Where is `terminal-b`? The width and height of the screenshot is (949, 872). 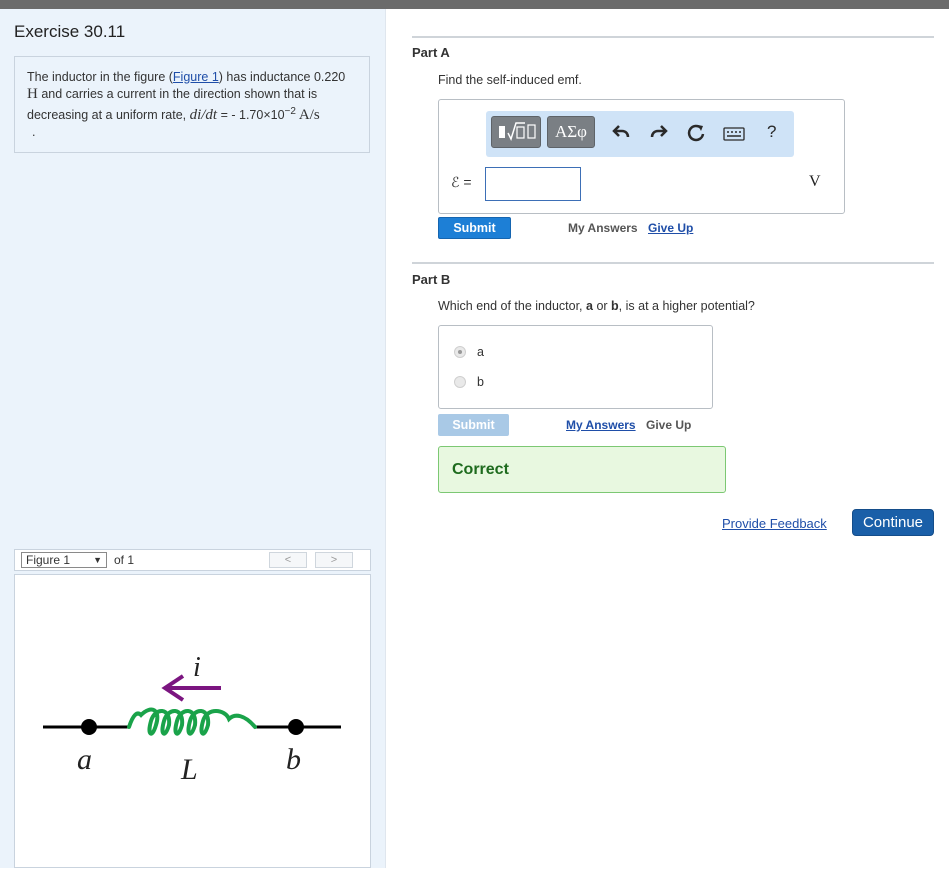 terminal-b is located at coordinates (296, 727).